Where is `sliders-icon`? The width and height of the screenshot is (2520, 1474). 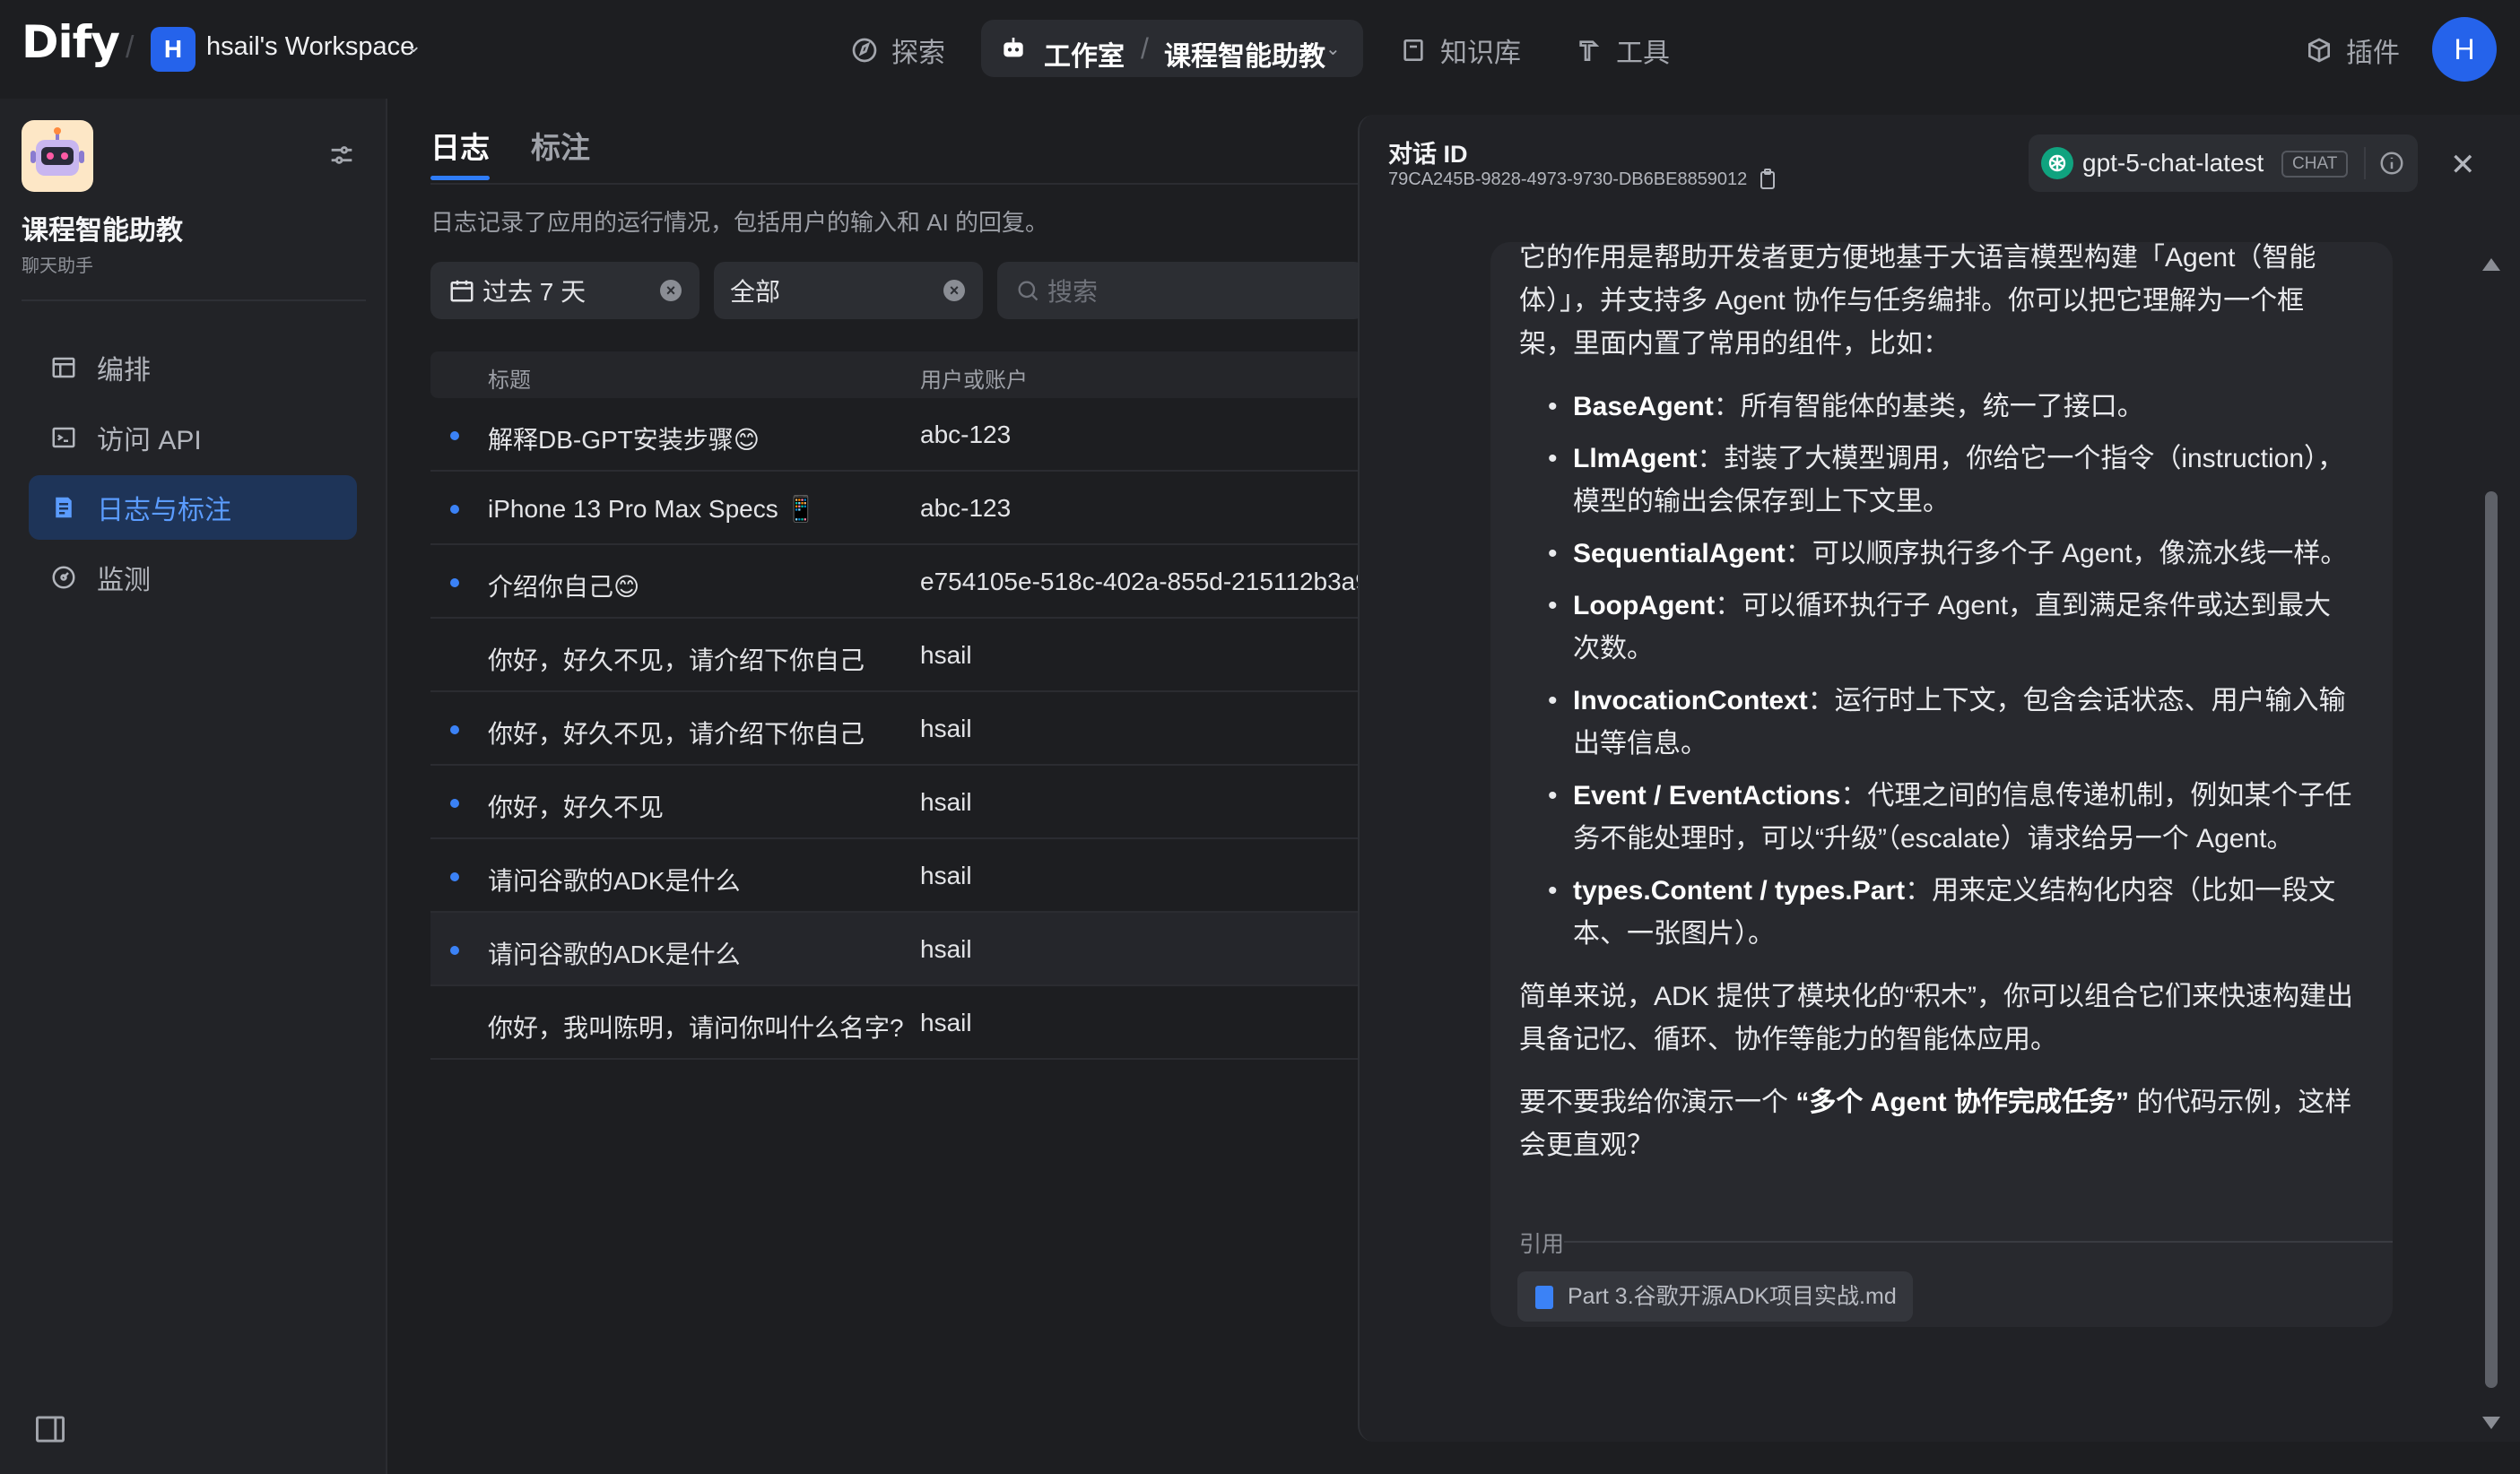 sliders-icon is located at coordinates (341, 155).